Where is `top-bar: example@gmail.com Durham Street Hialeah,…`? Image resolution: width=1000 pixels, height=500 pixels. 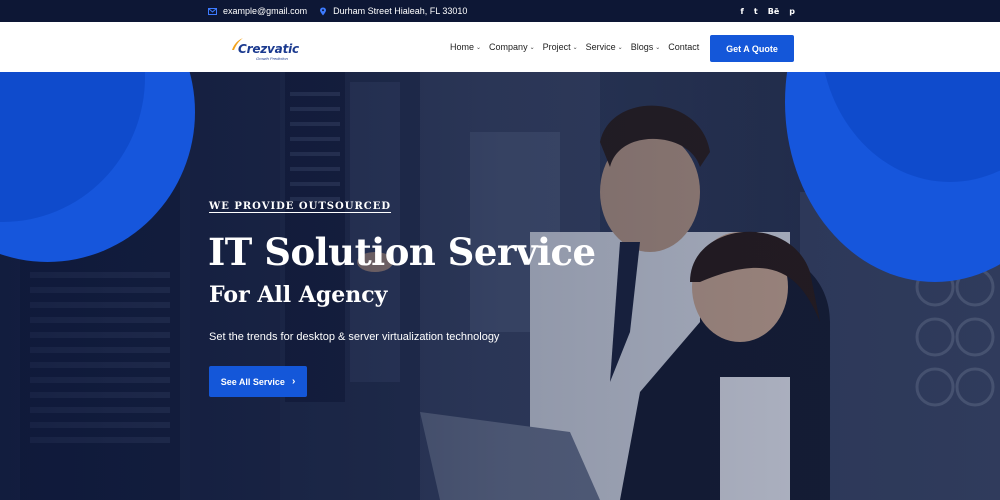
top-bar: example@gmail.com Durham Street Hialeah,… is located at coordinates (500, 11).